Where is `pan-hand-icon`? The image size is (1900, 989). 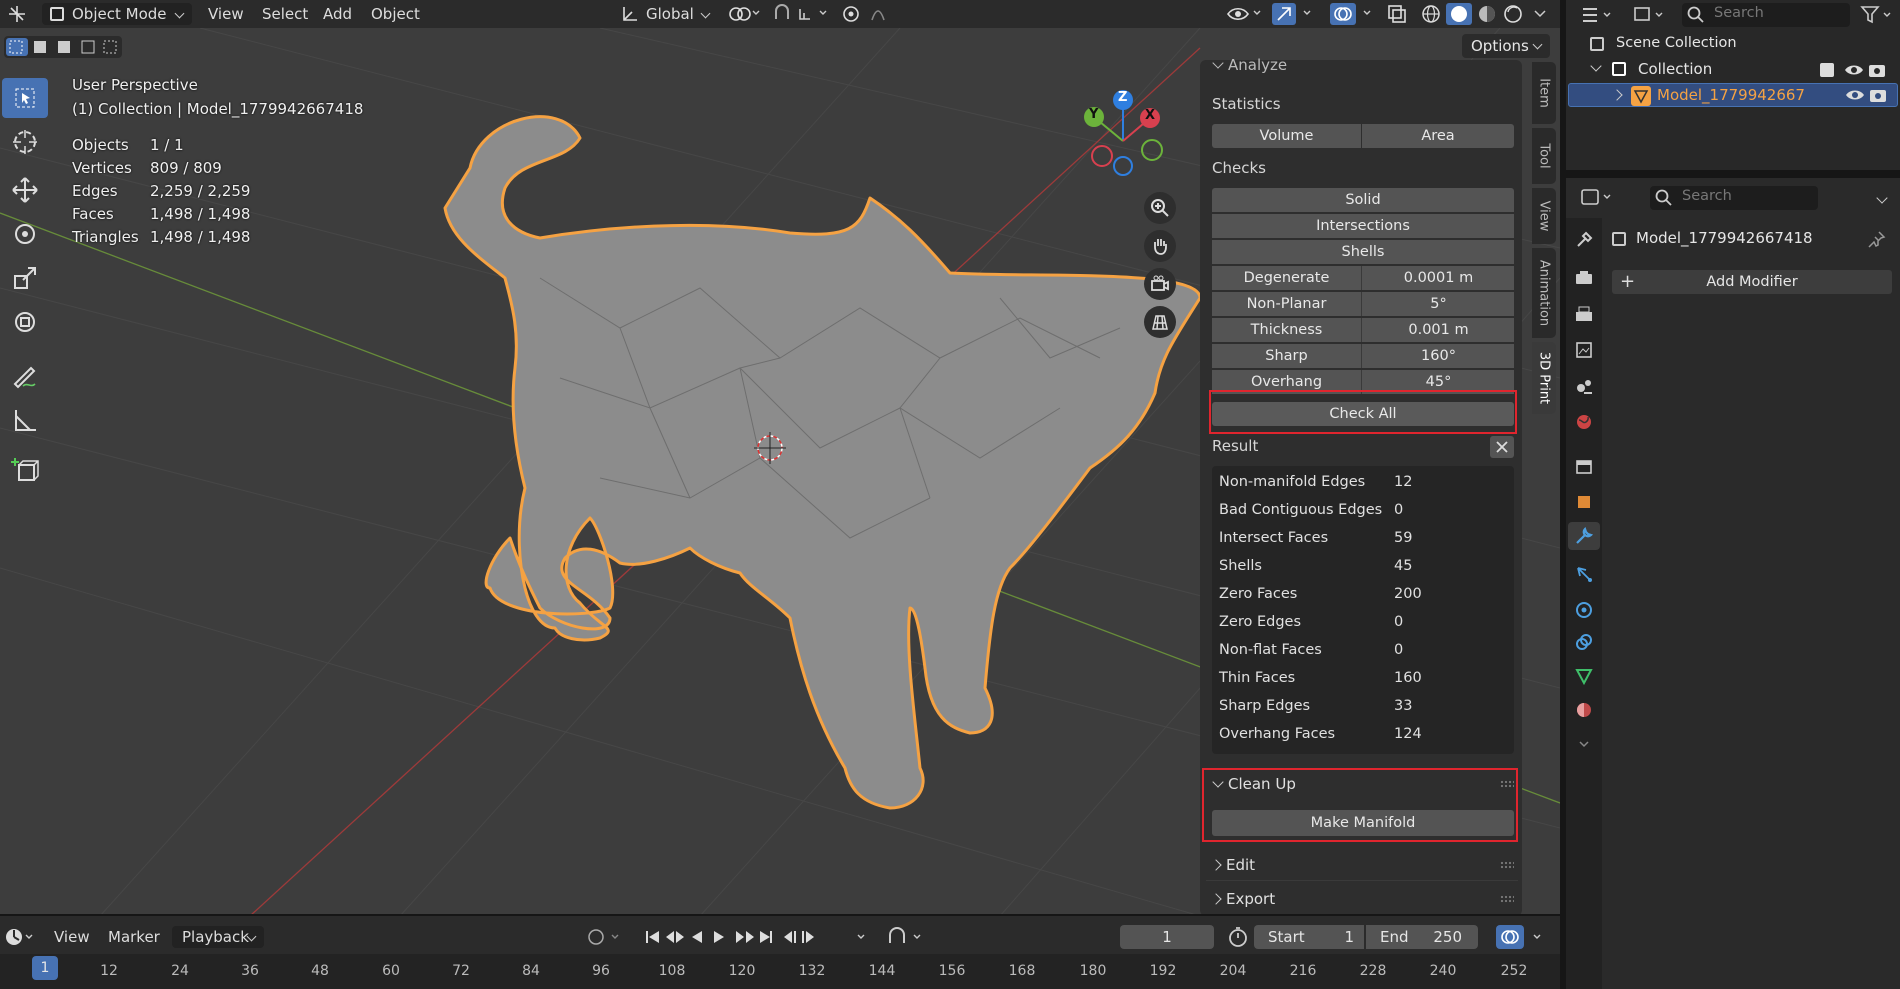
pan-hand-icon is located at coordinates (1160, 246).